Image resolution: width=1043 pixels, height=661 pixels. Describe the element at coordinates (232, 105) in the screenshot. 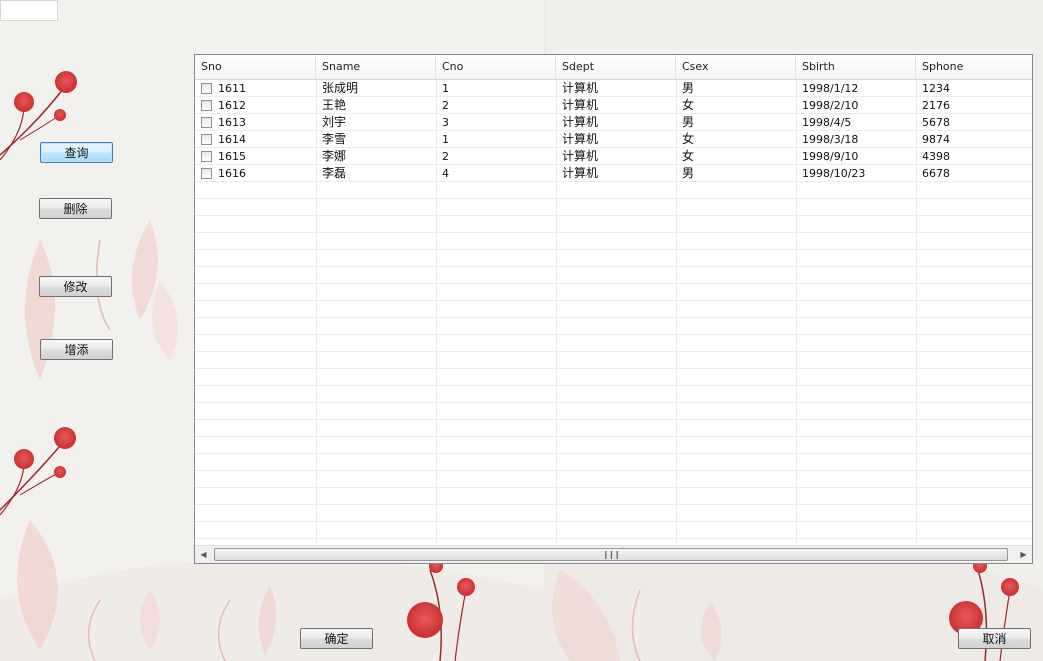

I see `sno-value: 1612` at that location.